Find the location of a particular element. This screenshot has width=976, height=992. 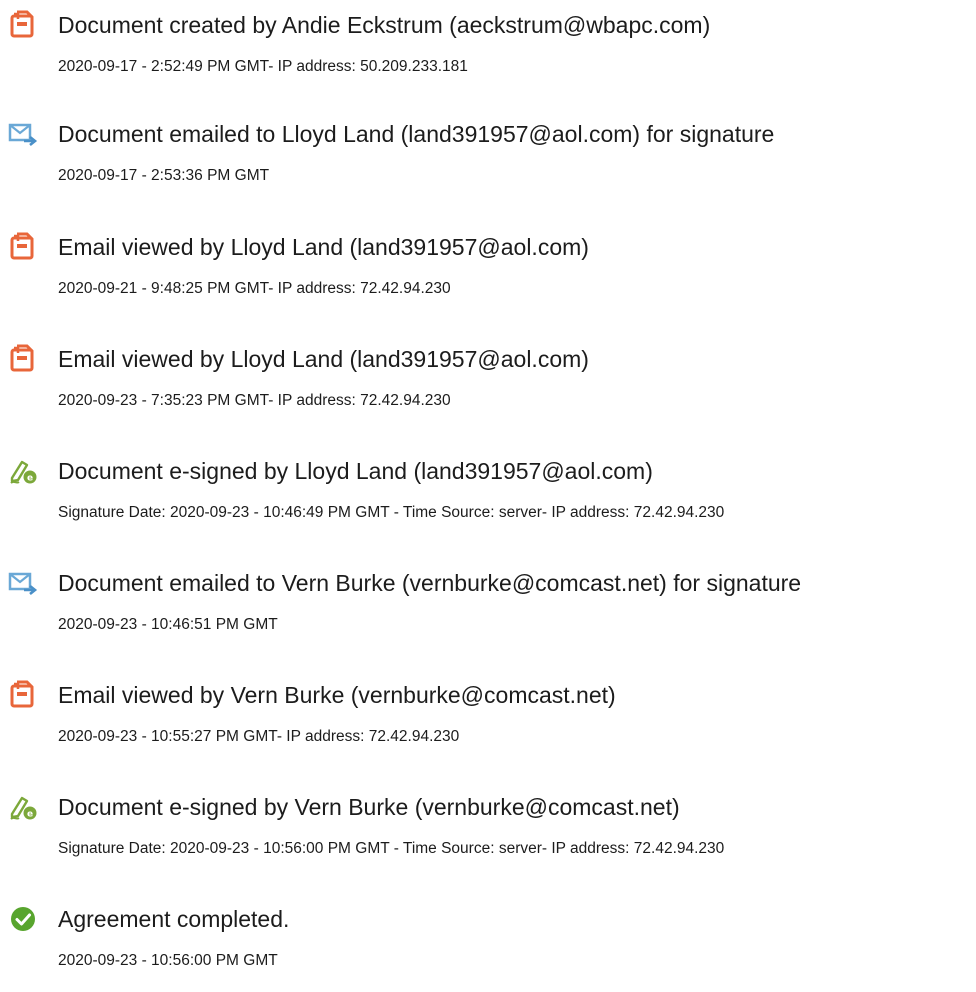

entry-detail: 2020-09-23 - 10:46:51 PM GMT is located at coordinates (168, 624).